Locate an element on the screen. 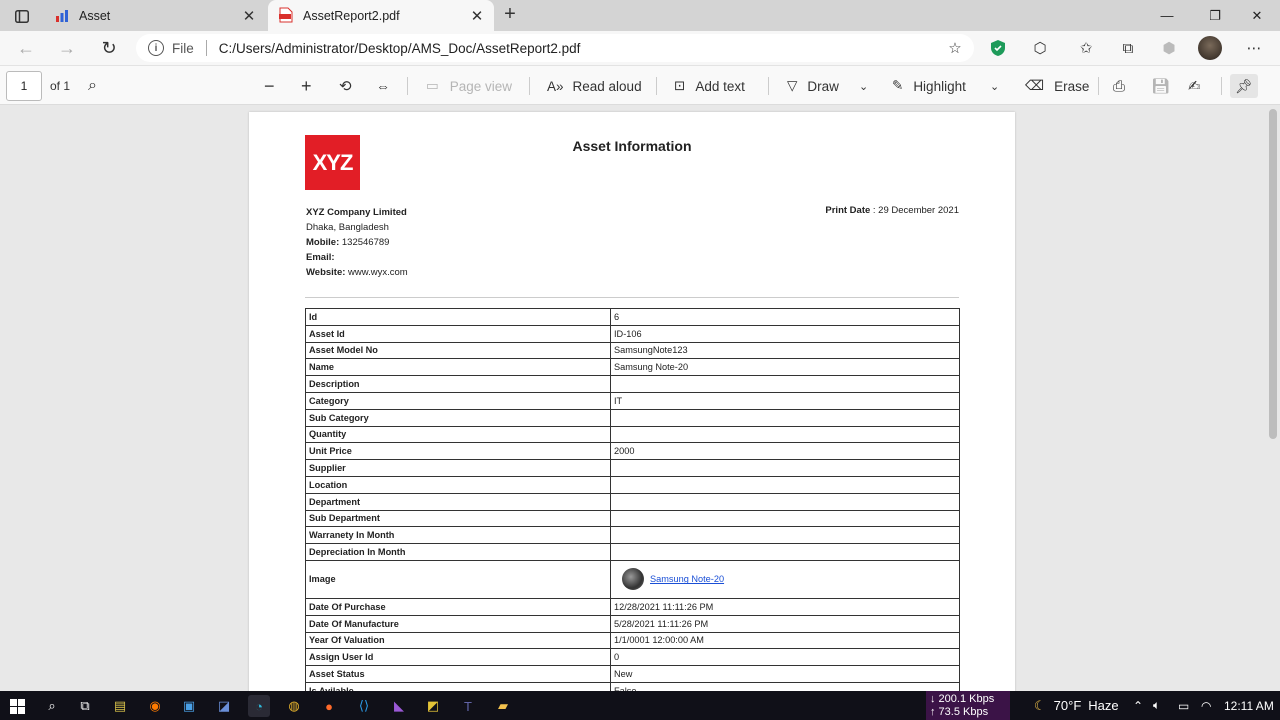  battery-icon: ▭ is located at coordinates (1183, 705).